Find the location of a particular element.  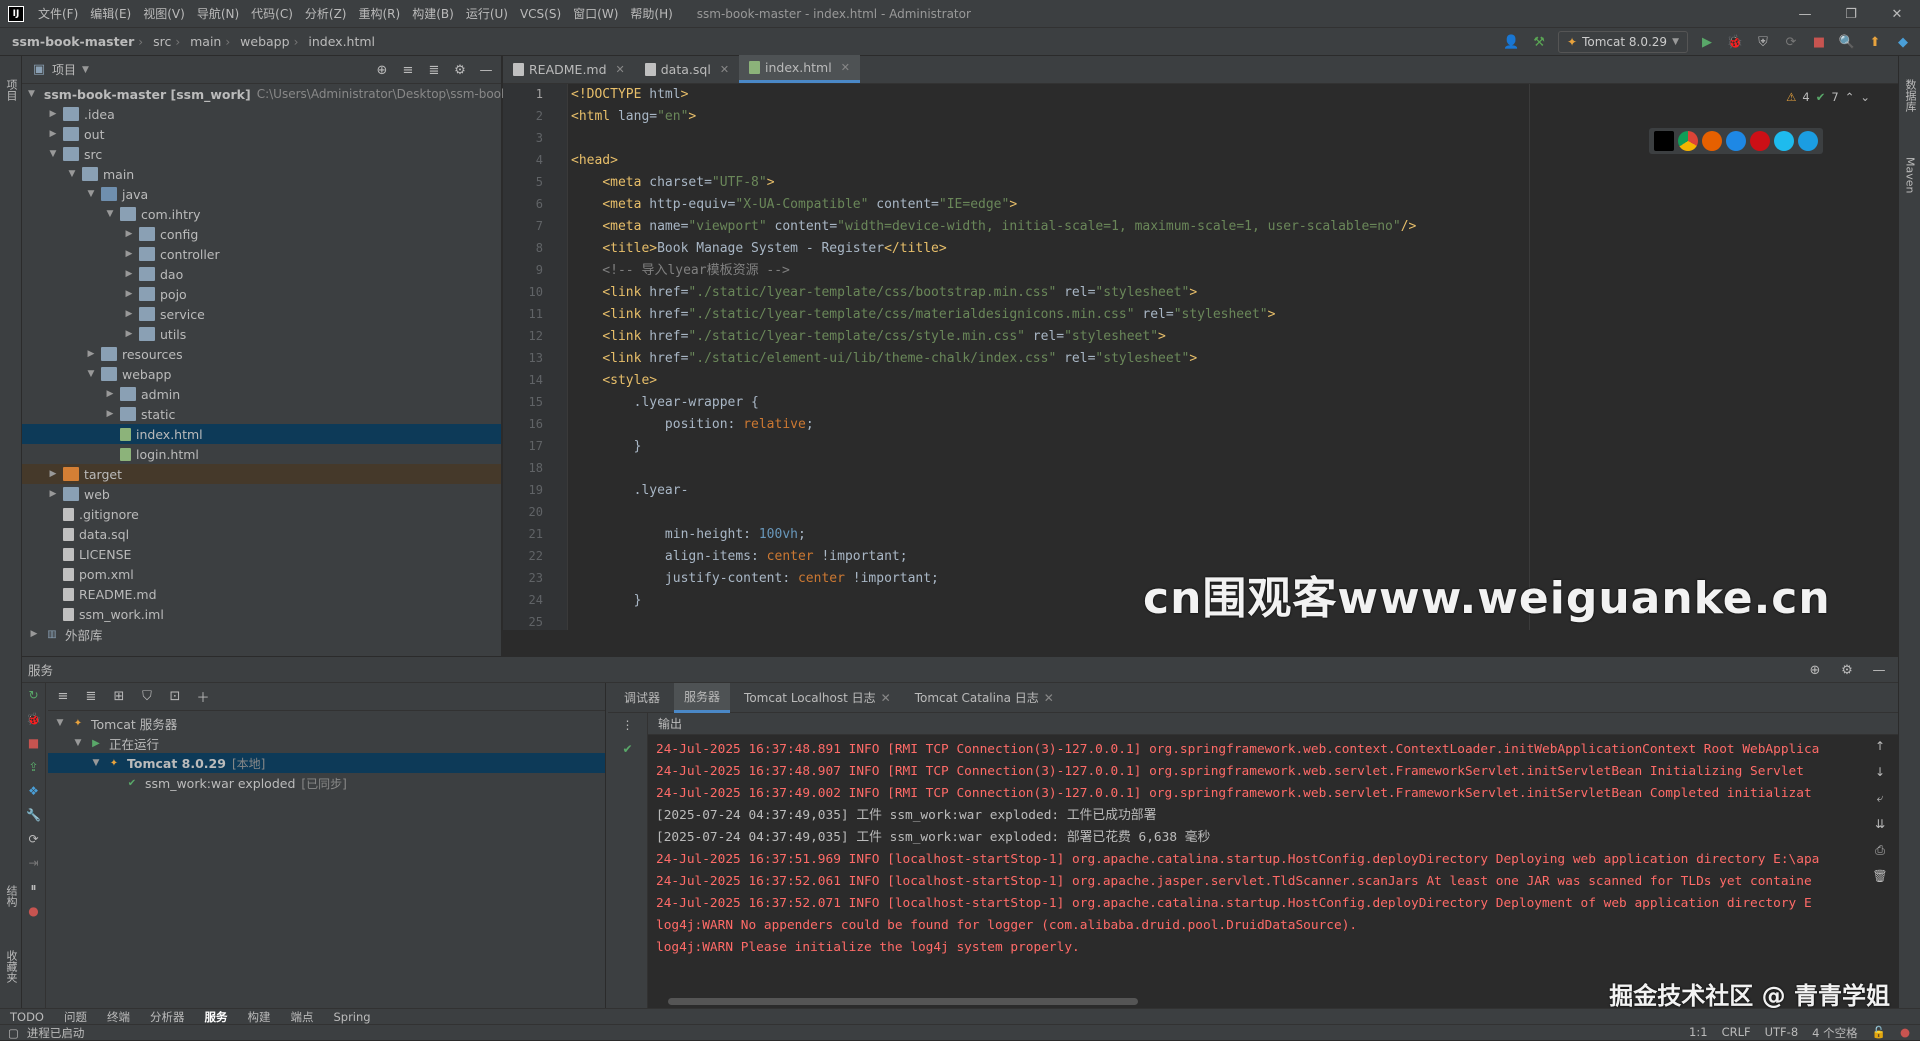

stop-icon: ■ is located at coordinates (1819, 42).